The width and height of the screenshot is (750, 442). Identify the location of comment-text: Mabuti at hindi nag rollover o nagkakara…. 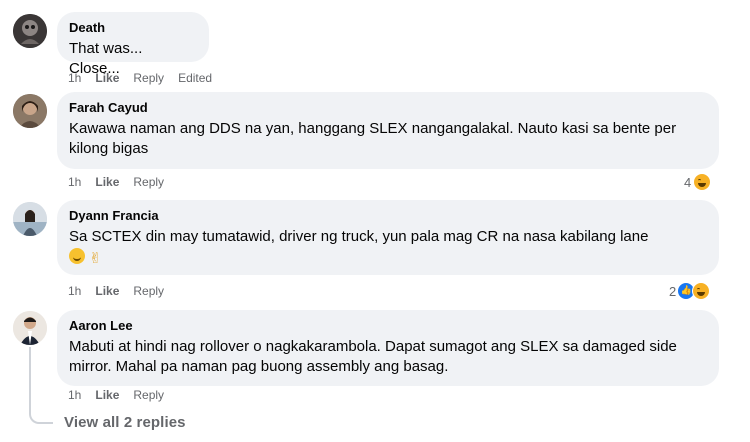
(373, 356).